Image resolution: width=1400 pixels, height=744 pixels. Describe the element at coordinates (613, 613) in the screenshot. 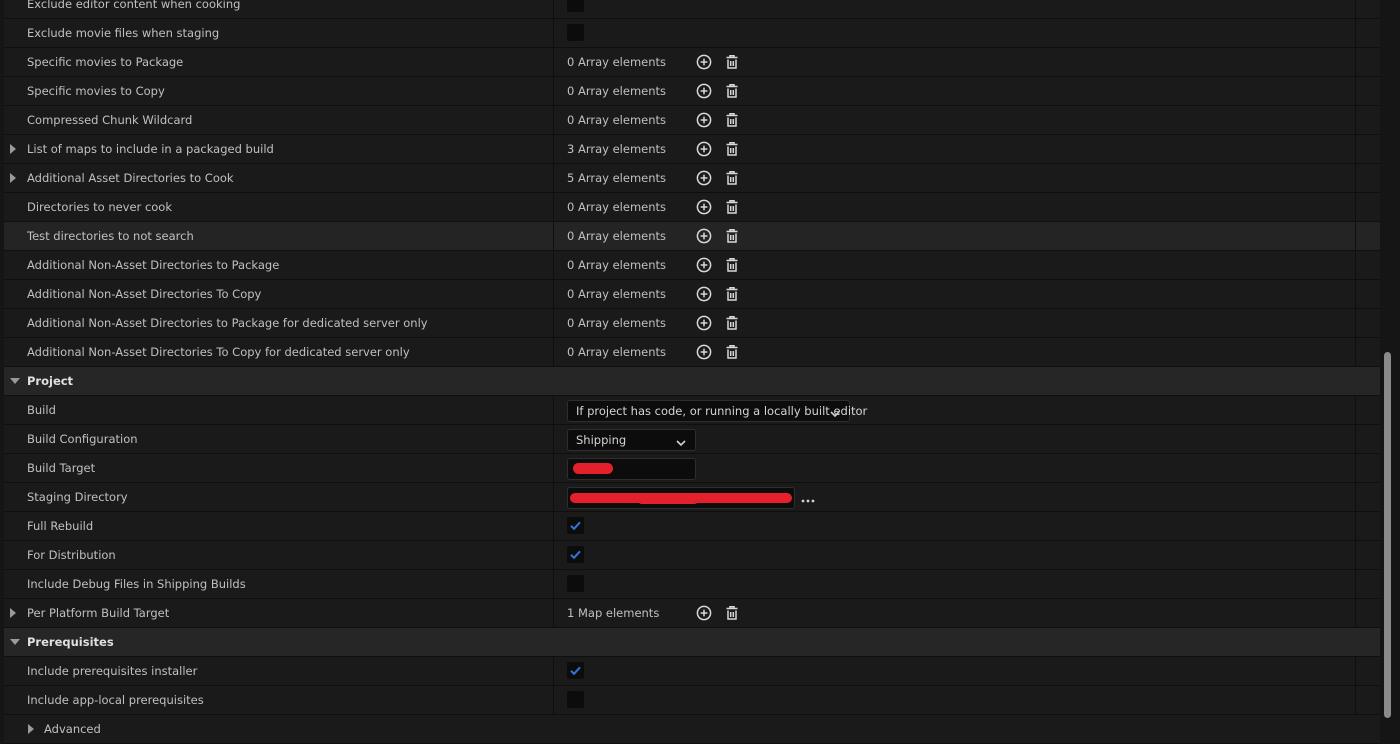

I see `map-count: 1 Map elements` at that location.